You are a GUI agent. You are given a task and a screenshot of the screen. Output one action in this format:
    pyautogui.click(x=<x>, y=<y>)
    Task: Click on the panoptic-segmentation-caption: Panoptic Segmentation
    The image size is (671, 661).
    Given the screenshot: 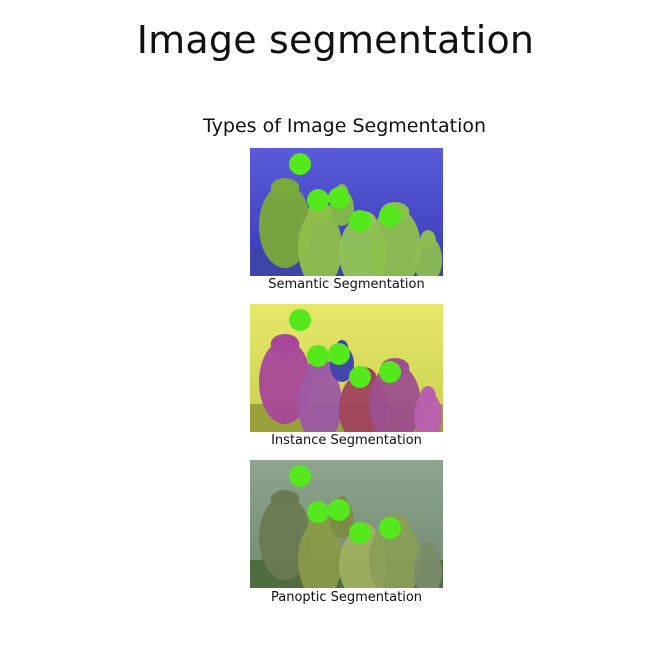 What is the action you would take?
    pyautogui.click(x=346, y=597)
    